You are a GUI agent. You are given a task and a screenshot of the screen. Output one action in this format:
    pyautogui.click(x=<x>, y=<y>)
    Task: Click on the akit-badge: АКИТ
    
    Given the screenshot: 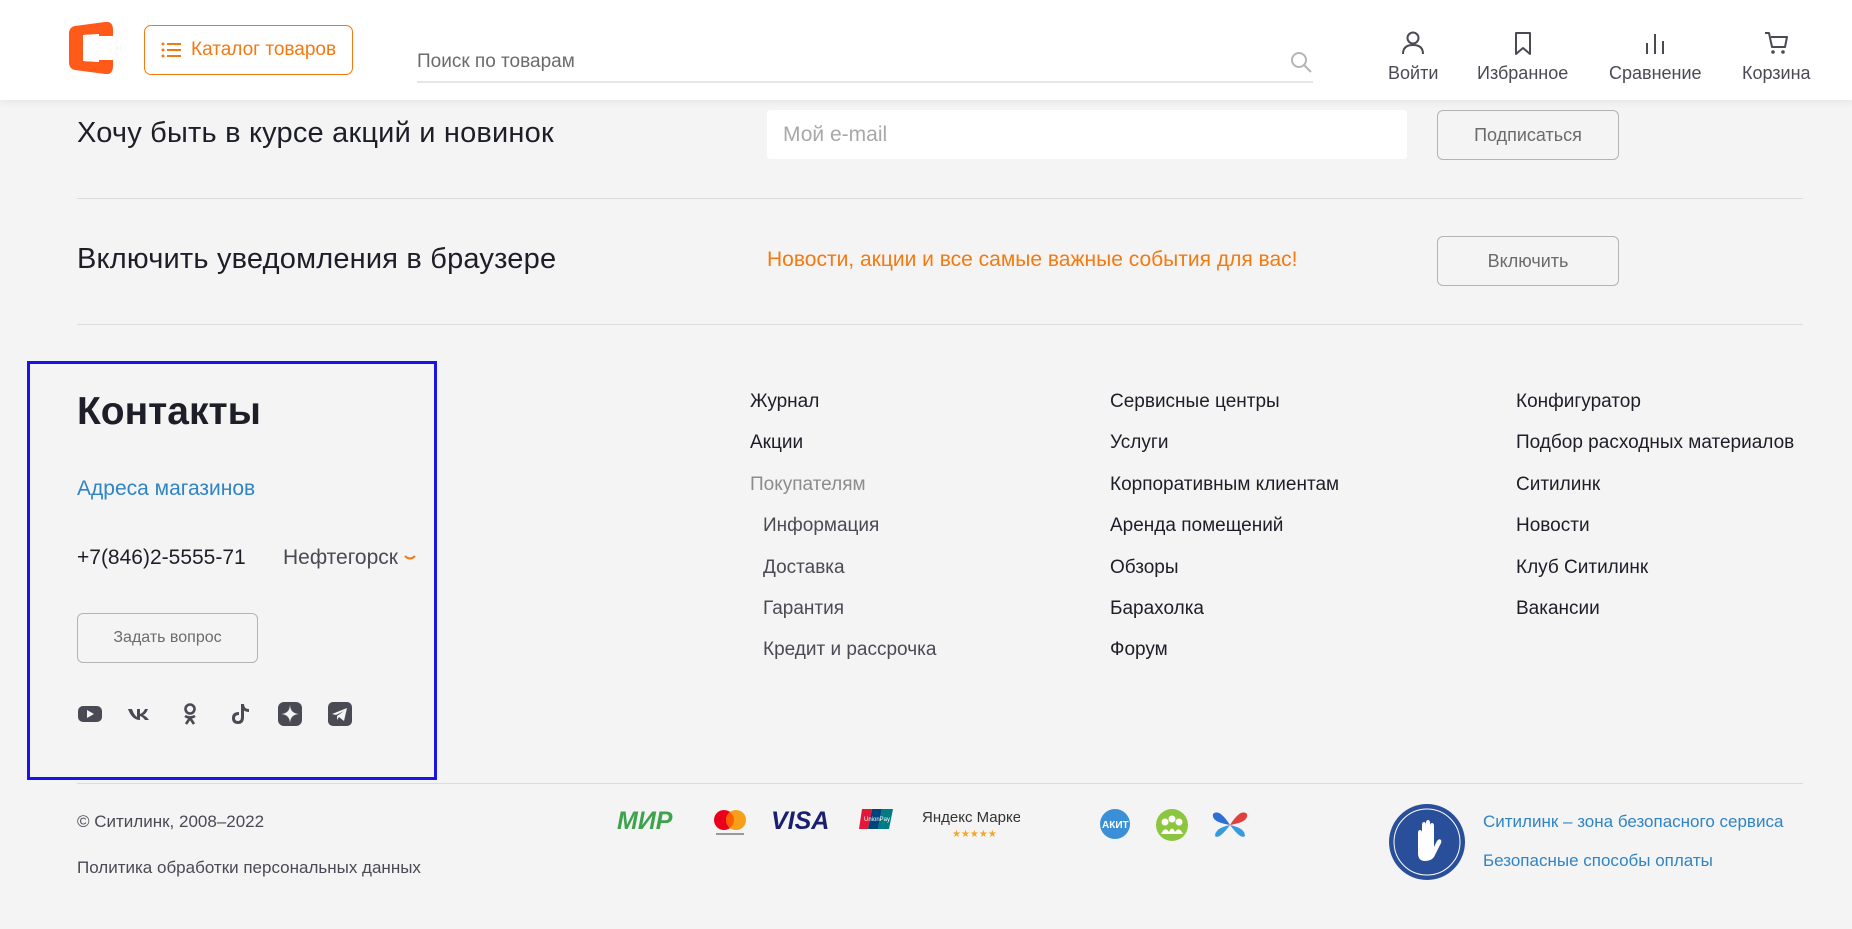 What is the action you would take?
    pyautogui.click(x=1115, y=824)
    